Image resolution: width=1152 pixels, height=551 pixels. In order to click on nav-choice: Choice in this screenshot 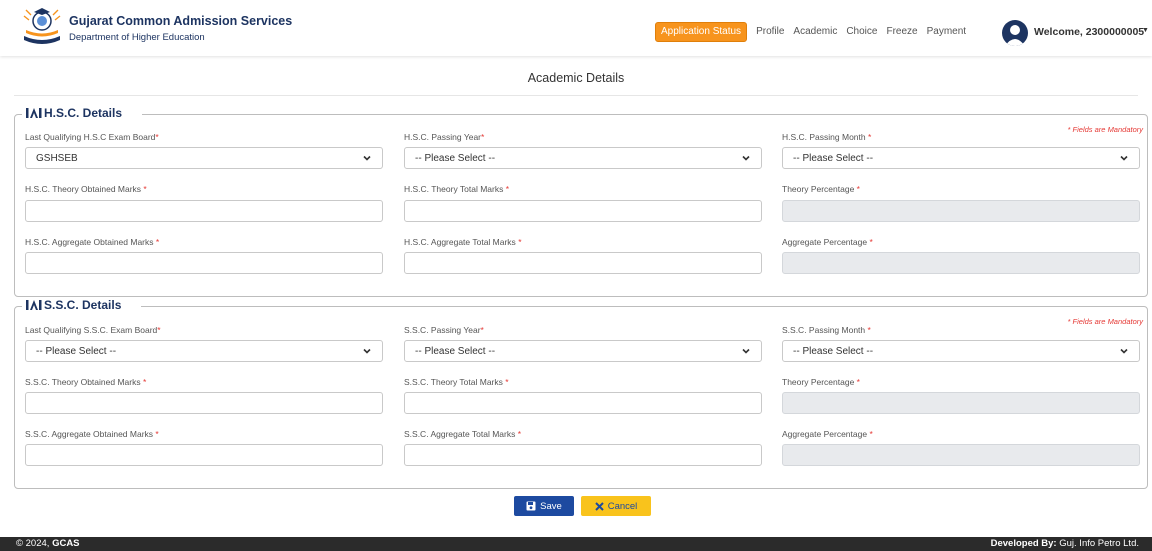, I will do `click(861, 32)`.